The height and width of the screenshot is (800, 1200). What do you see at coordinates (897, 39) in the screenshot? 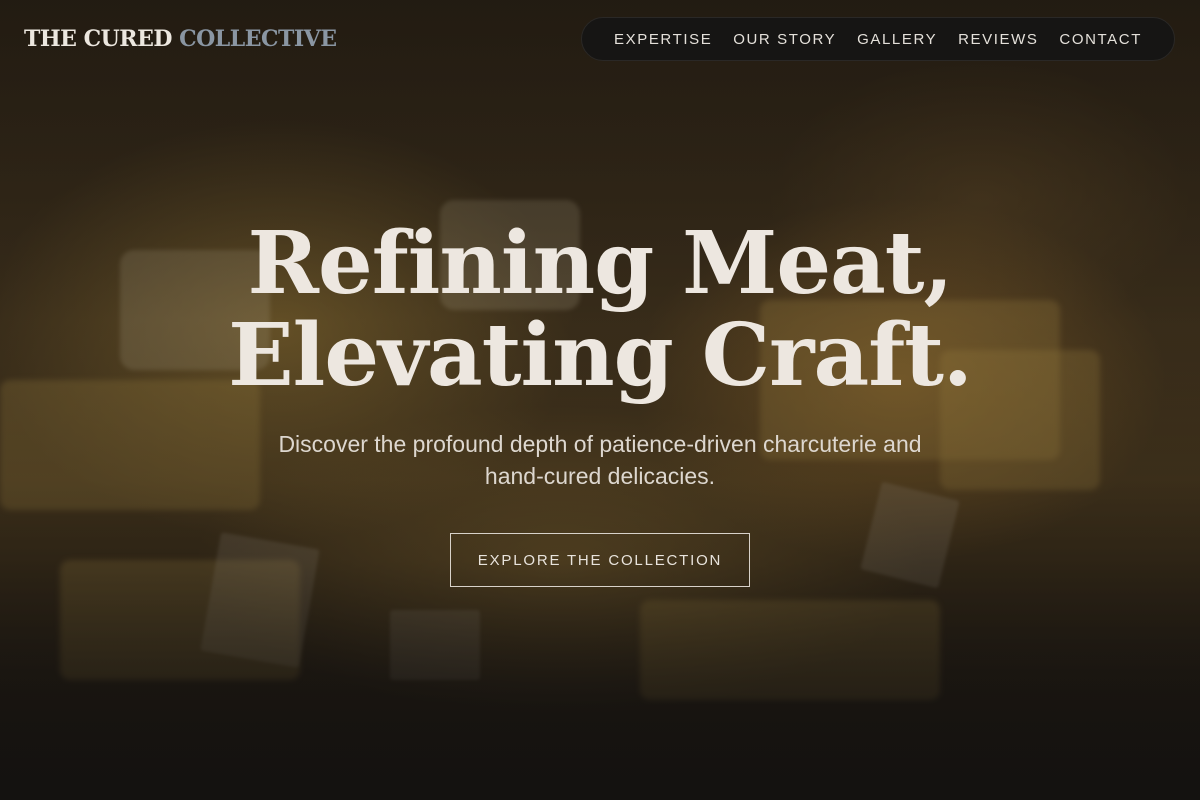
I see `nav-link-gallery: GALLERY` at bounding box center [897, 39].